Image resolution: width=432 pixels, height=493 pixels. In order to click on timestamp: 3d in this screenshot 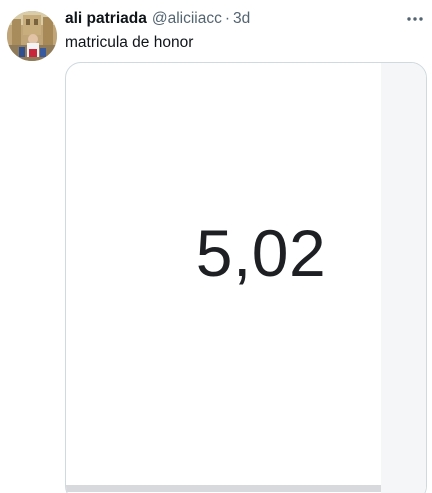, I will do `click(241, 19)`.